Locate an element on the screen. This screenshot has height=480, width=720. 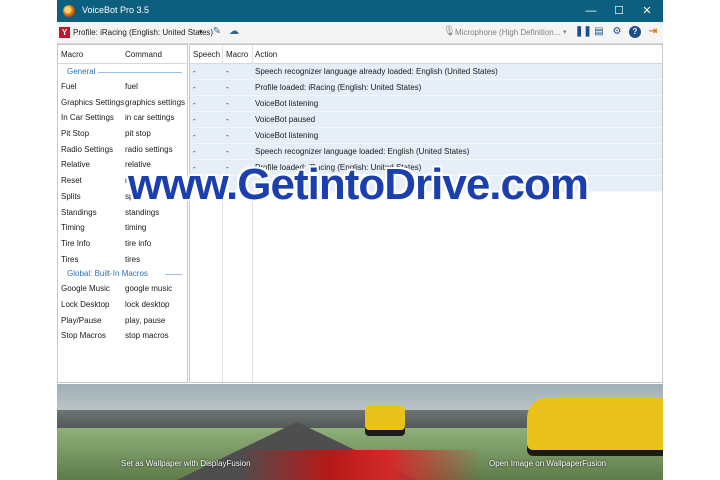
macro-name: Tires is located at coordinates (70, 259).